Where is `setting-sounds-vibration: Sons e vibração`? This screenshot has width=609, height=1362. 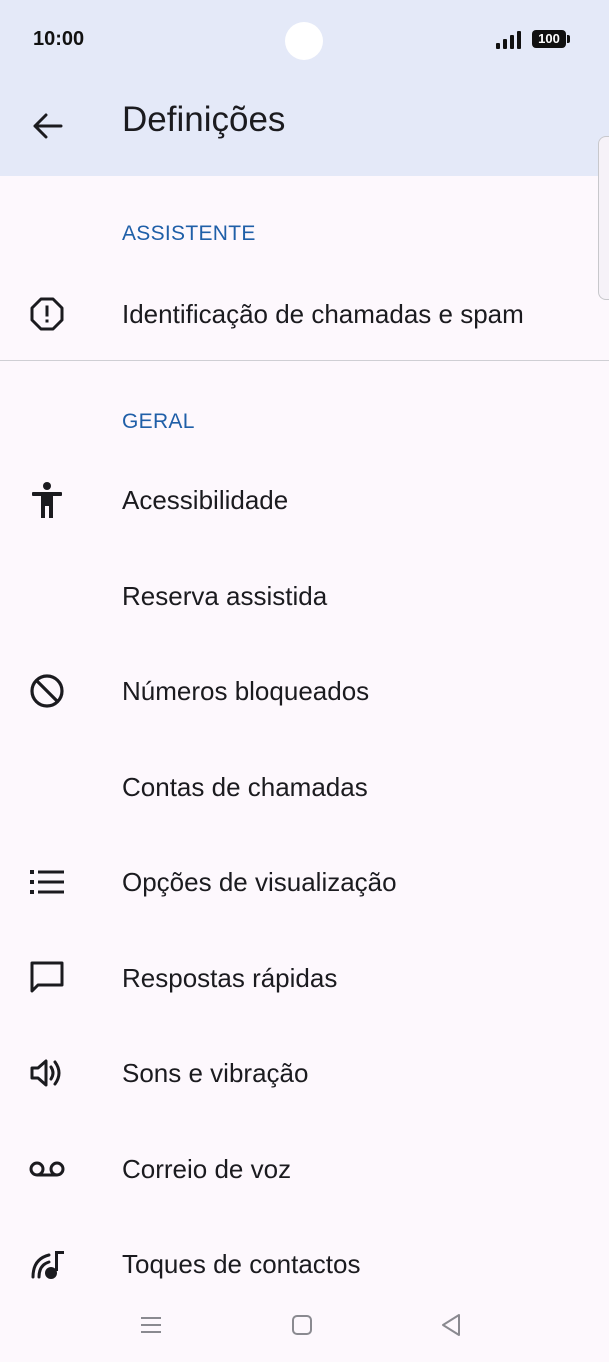 setting-sounds-vibration: Sons e vibração is located at coordinates (304, 1072).